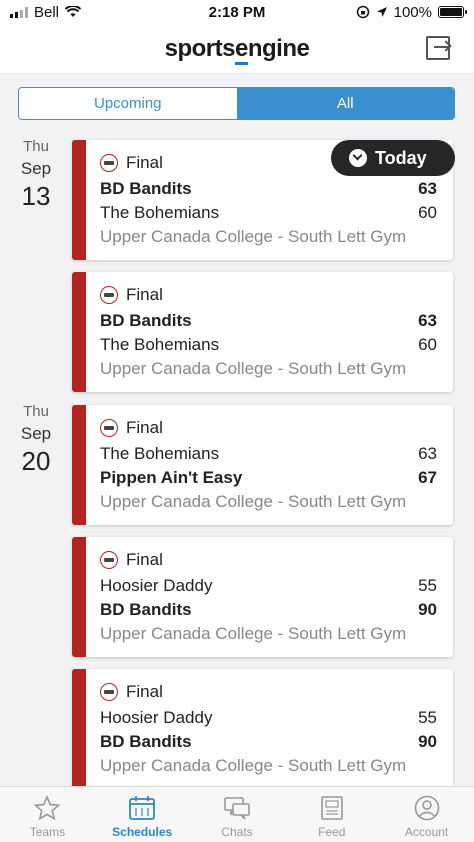 The height and width of the screenshot is (842, 474). I want to click on tab-chats: Chats, so click(237, 814).